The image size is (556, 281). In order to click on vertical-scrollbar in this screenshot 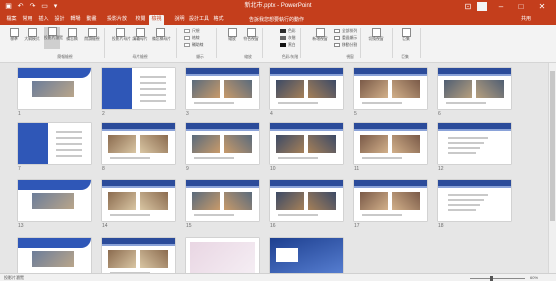, I will do `click(552, 168)`.